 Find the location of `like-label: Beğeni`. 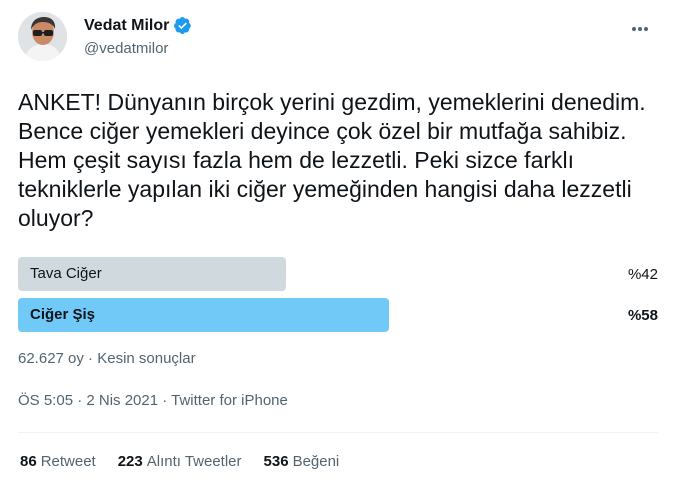

like-label: Beğeni is located at coordinates (316, 461).